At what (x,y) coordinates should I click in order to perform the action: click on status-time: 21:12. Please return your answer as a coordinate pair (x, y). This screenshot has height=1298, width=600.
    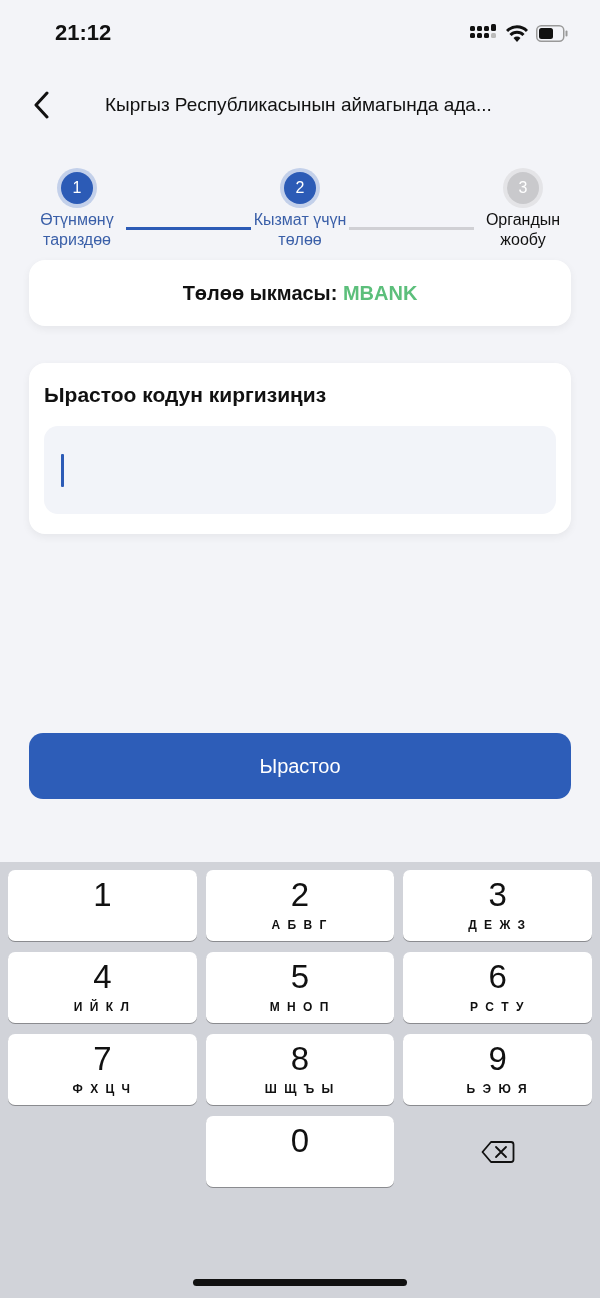
    Looking at the image, I should click on (83, 33).